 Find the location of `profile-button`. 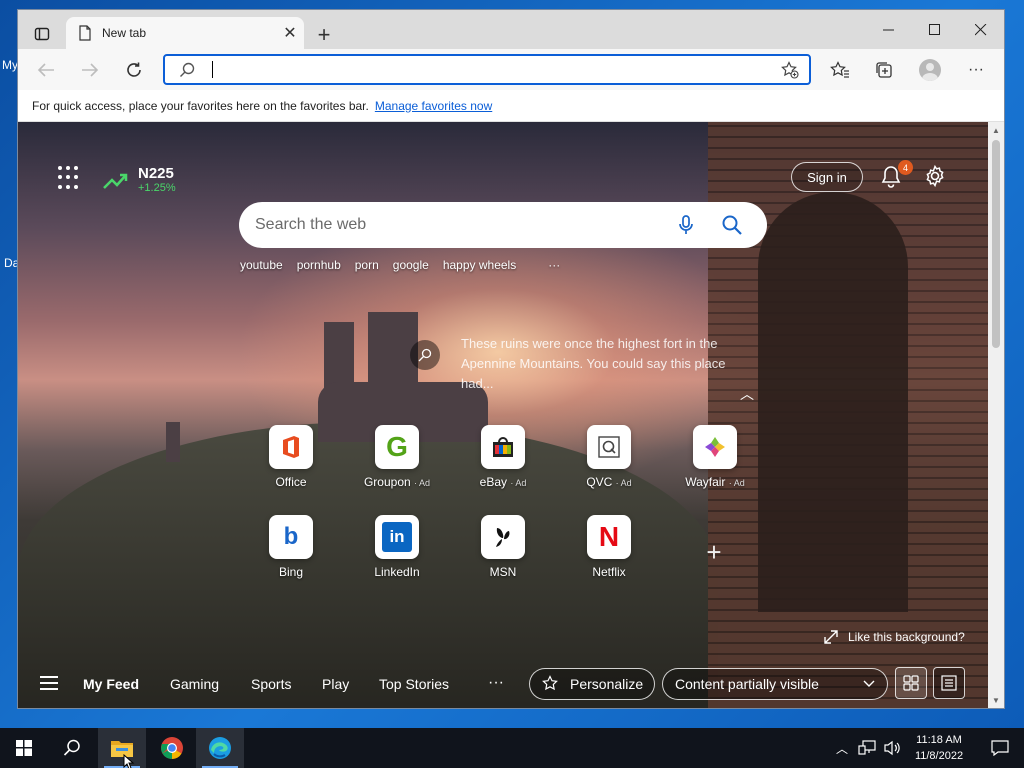

profile-button is located at coordinates (930, 70).